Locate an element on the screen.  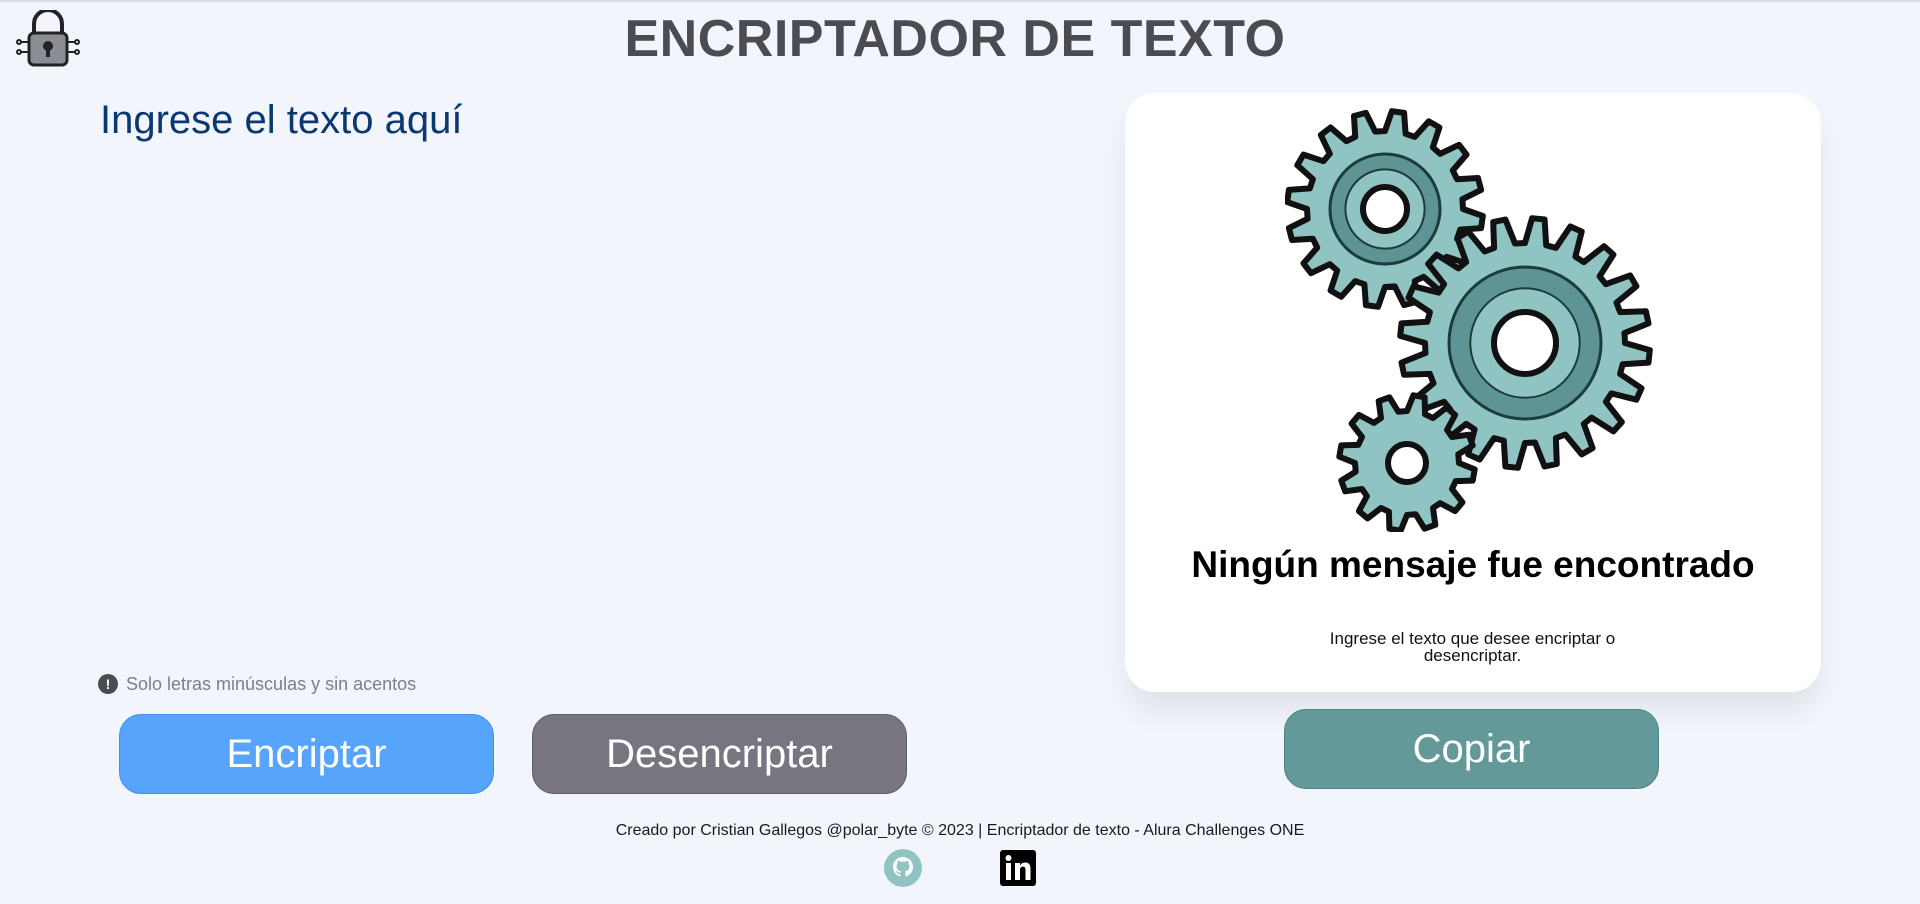
top-border is located at coordinates (960, 1).